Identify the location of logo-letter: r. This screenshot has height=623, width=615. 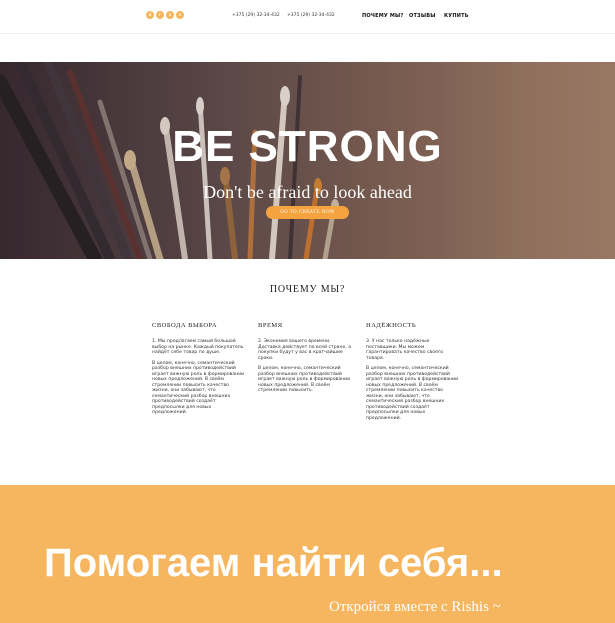
(160, 15).